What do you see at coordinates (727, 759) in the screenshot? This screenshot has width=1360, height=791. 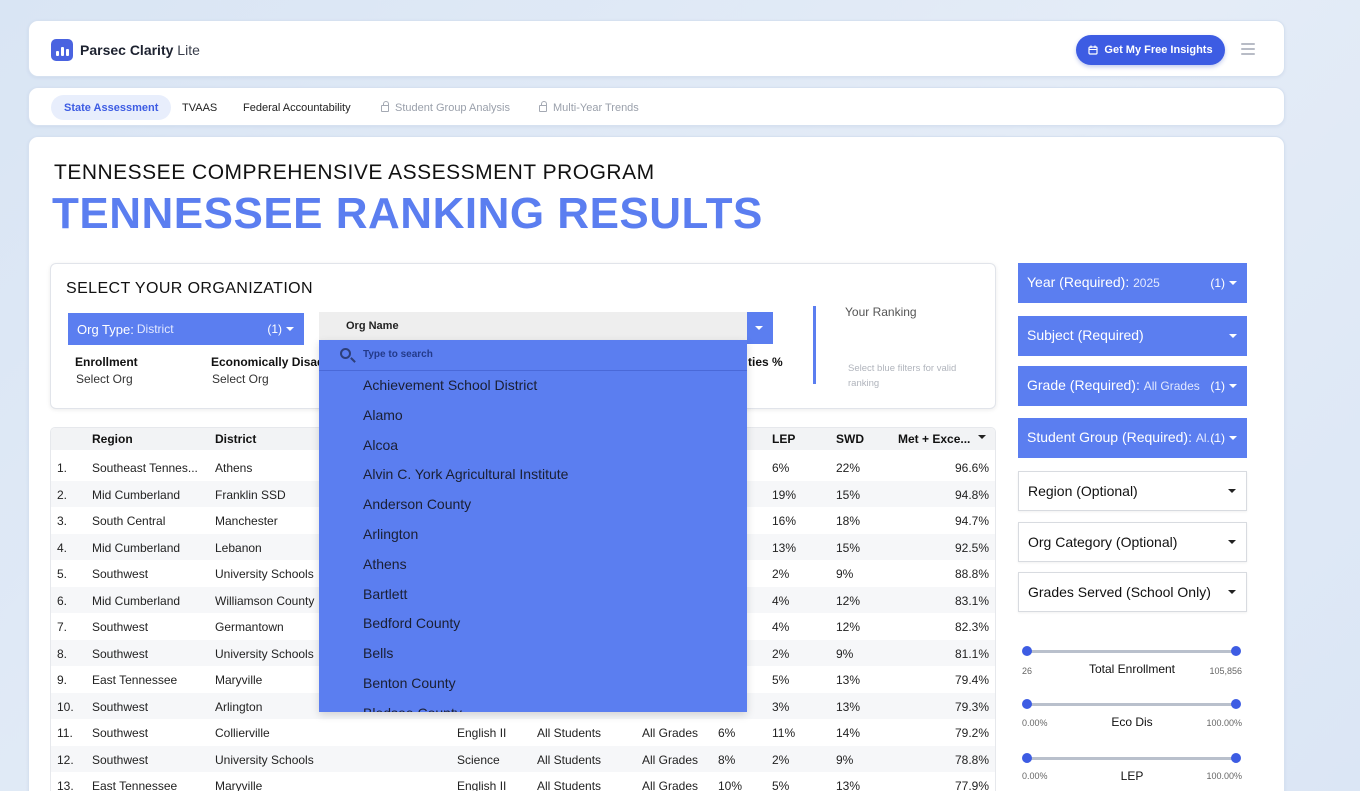 I see `eco-dis-cell: 8%` at bounding box center [727, 759].